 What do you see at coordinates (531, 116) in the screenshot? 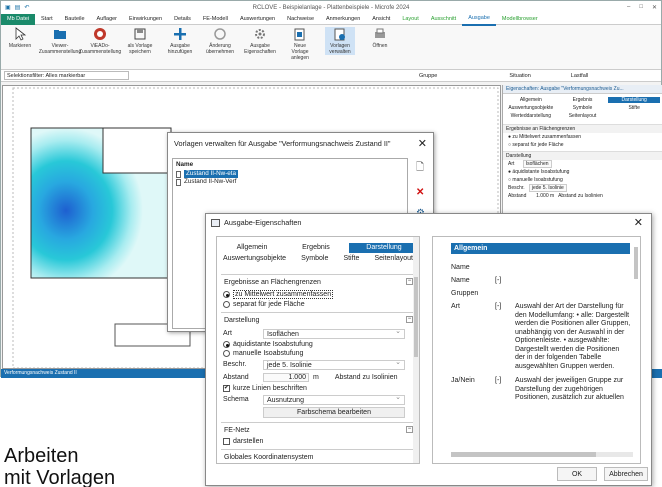
I see `tab-werteddarstellung: Werteddarstellung` at bounding box center [531, 116].